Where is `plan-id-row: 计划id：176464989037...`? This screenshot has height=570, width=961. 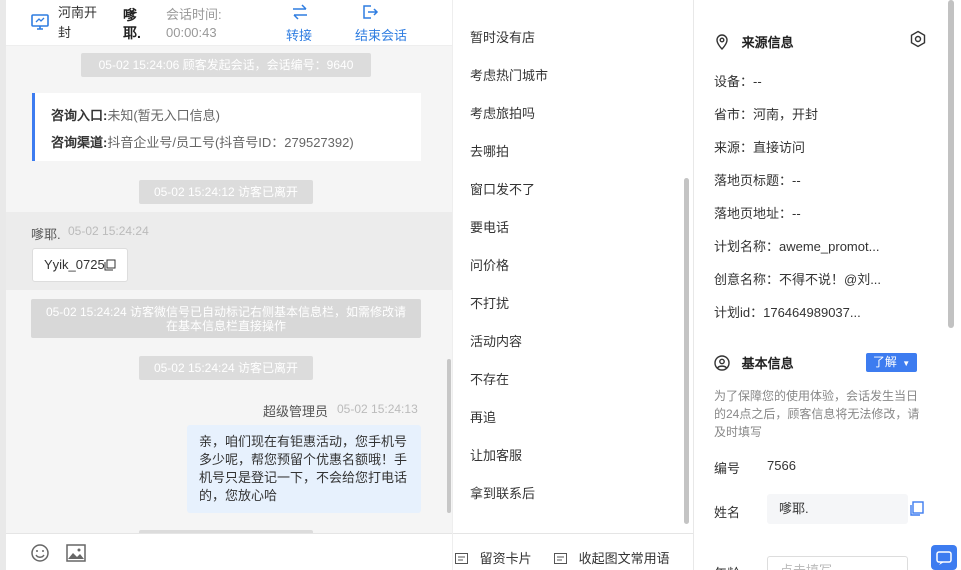 plan-id-row: 计划id：176464989037... is located at coordinates (787, 312).